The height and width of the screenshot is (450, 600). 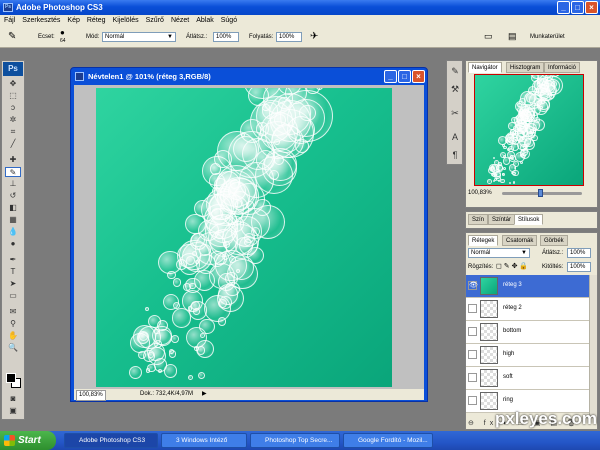 I want to click on character-panel-icon: A, so click(x=455, y=137).